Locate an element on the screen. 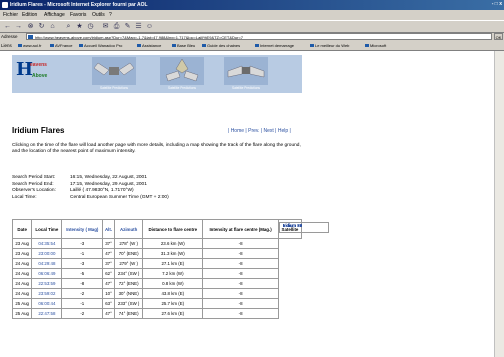 Image resolution: width=504 pixels, height=357 pixels. cell-alt: 37° is located at coordinates (108, 243).